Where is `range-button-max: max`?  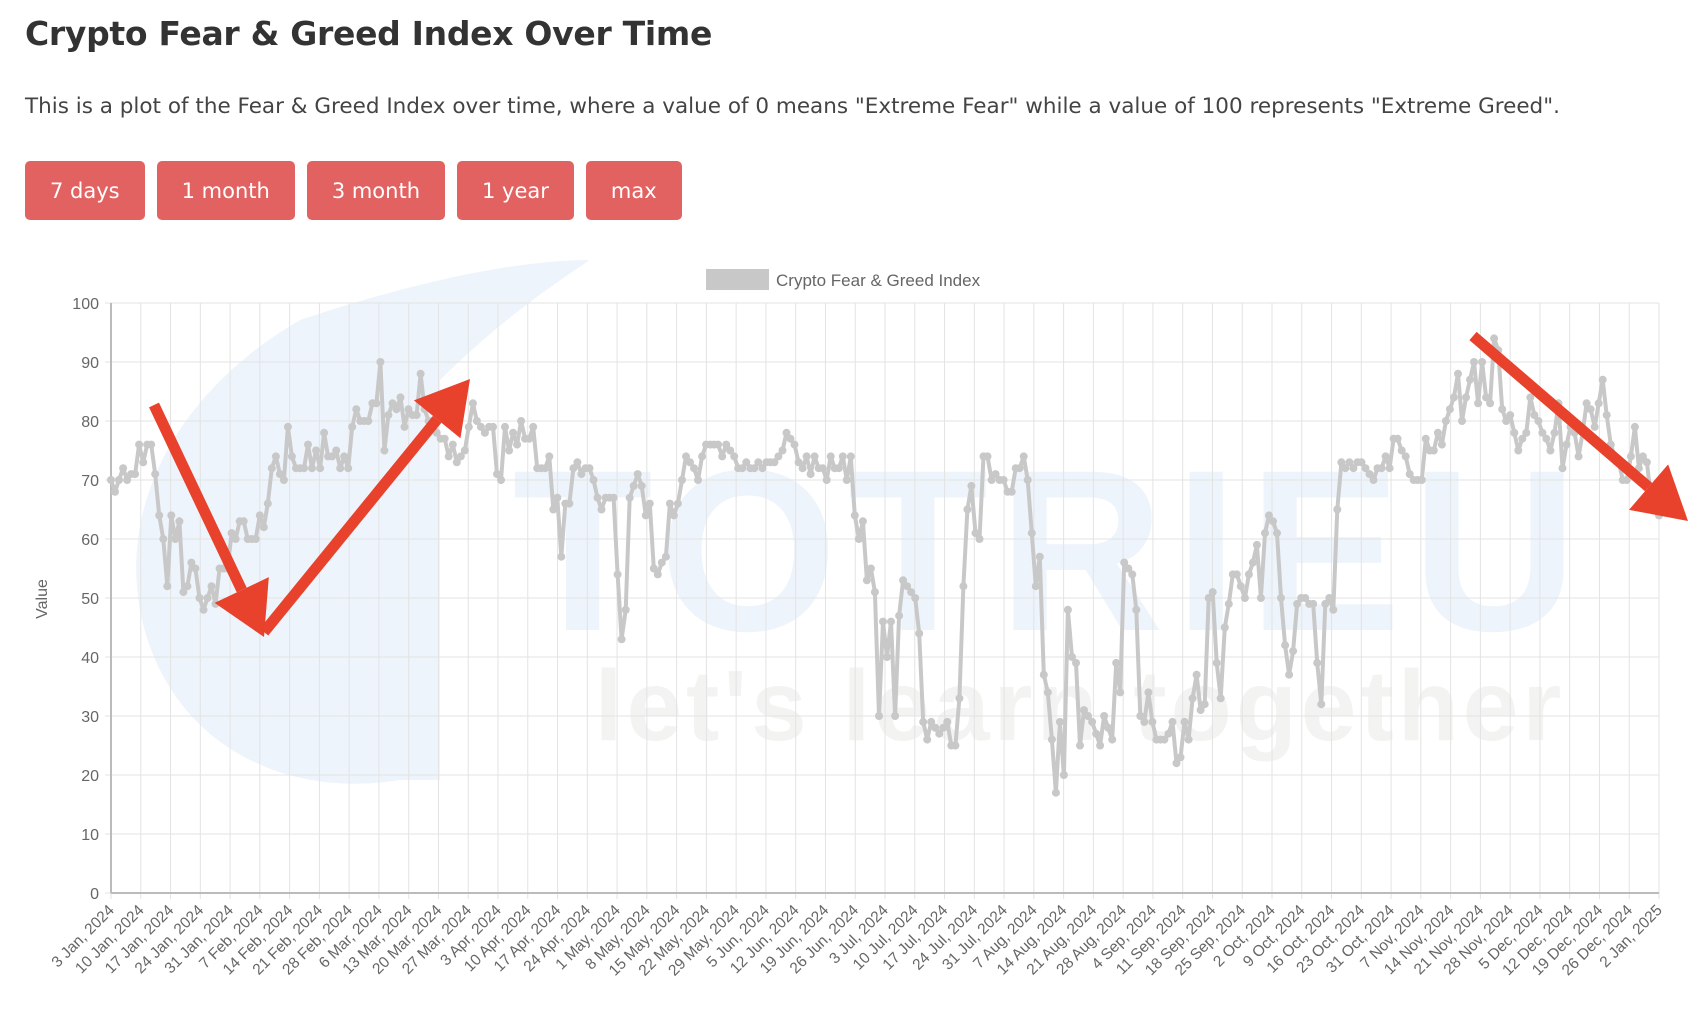 range-button-max: max is located at coordinates (633, 190).